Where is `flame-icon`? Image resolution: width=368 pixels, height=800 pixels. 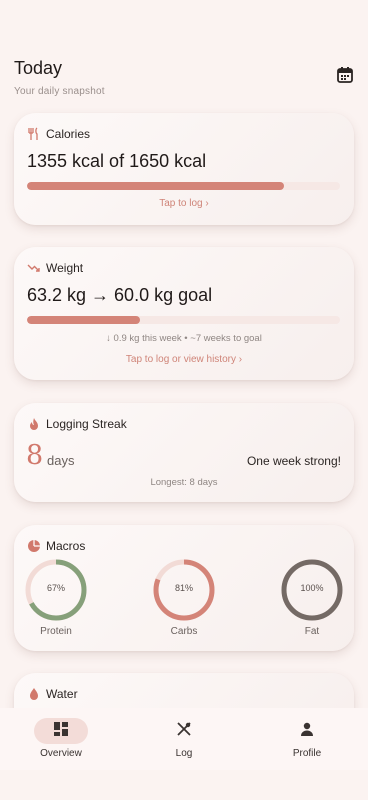 flame-icon is located at coordinates (34, 424).